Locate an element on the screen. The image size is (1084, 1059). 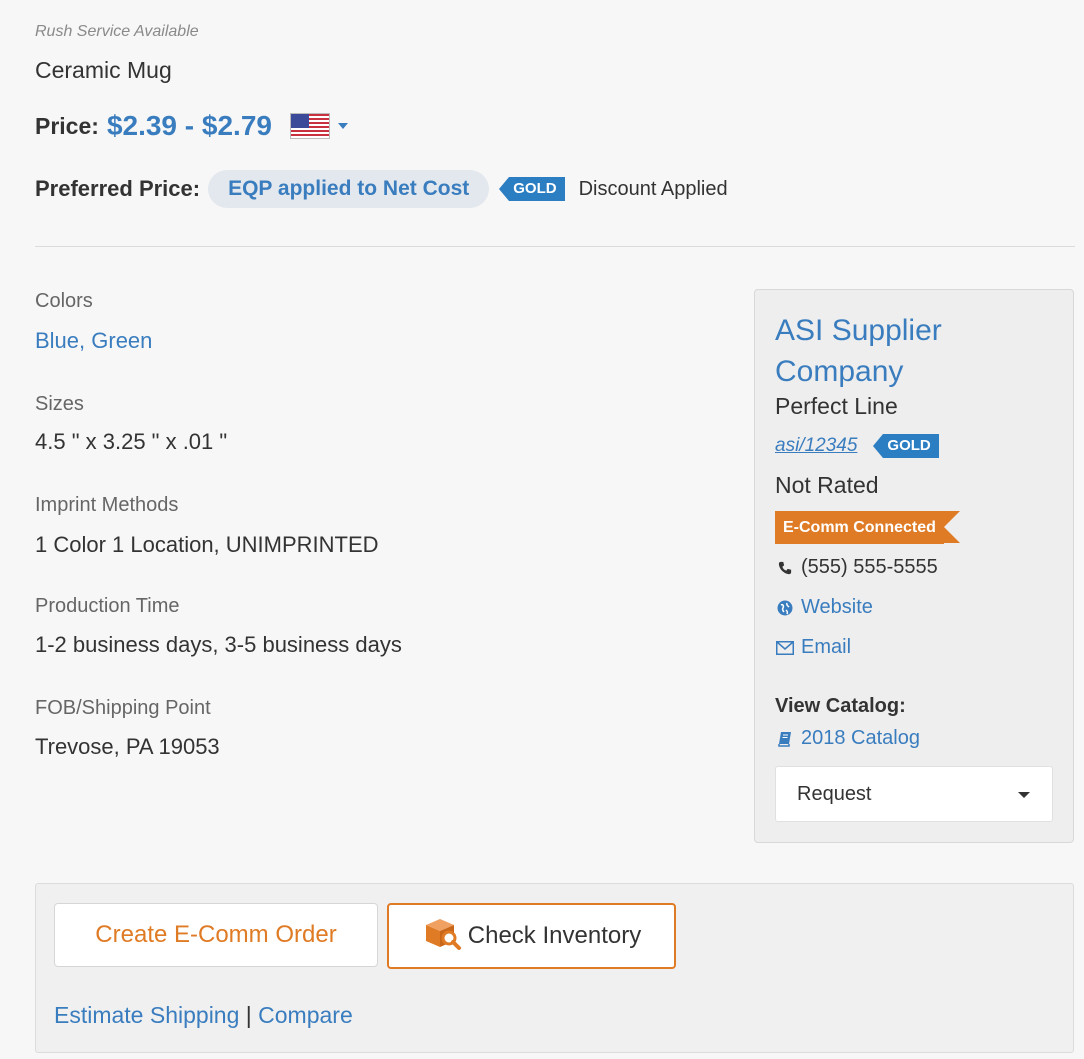
section-divider is located at coordinates (555, 246).